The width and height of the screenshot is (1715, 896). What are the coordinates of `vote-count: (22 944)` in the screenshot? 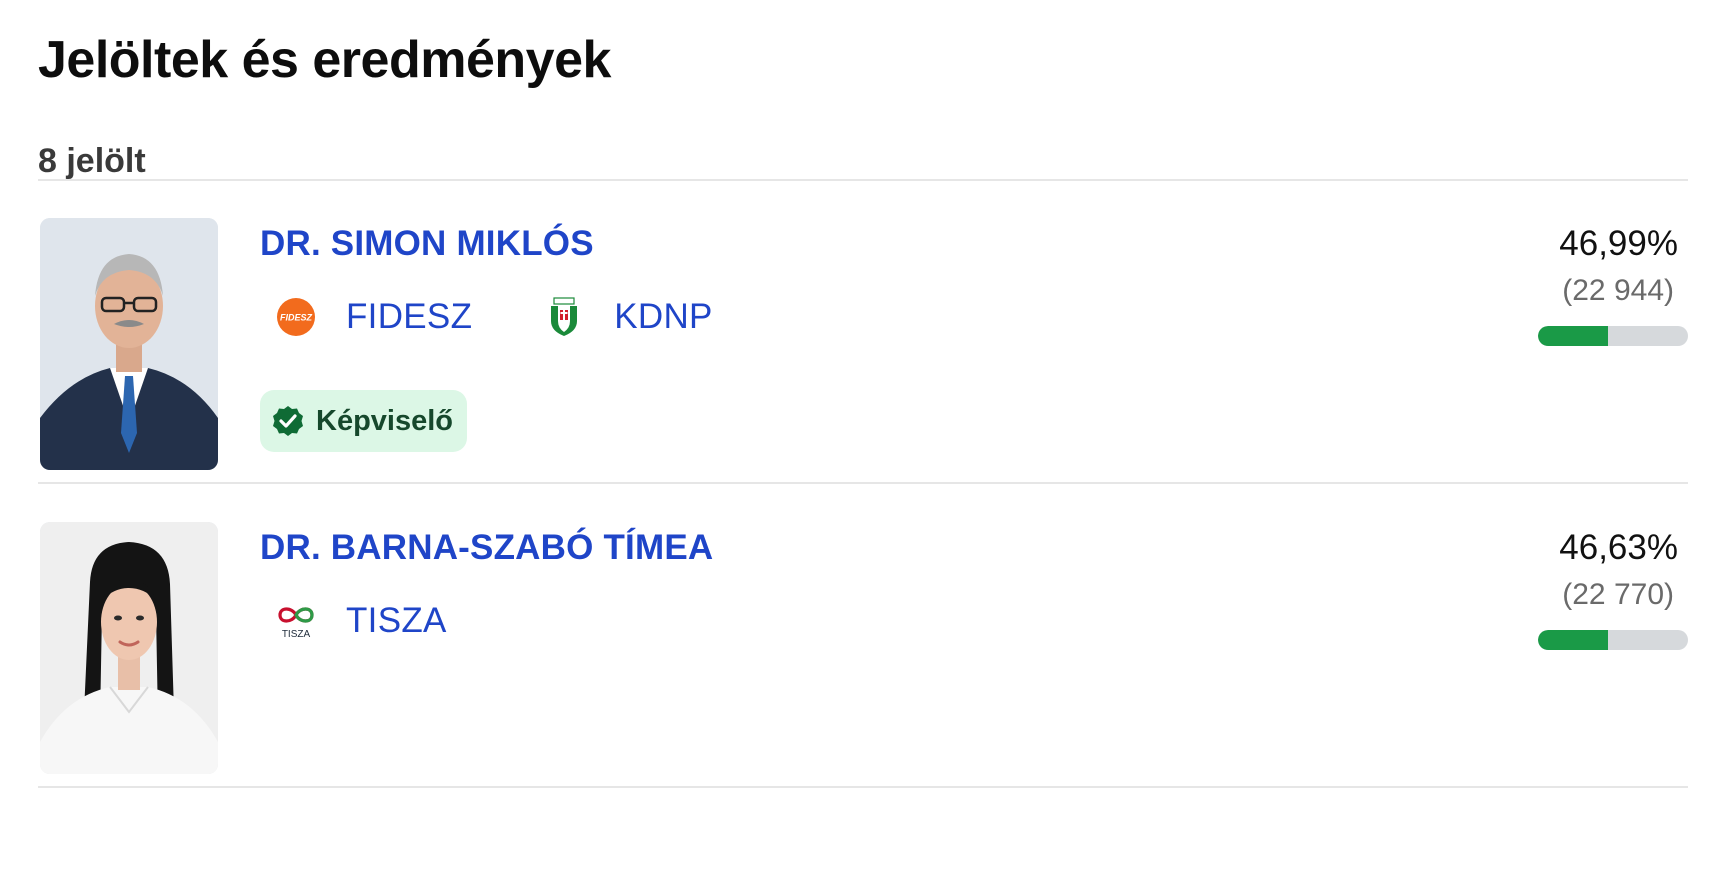 It's located at (1618, 290).